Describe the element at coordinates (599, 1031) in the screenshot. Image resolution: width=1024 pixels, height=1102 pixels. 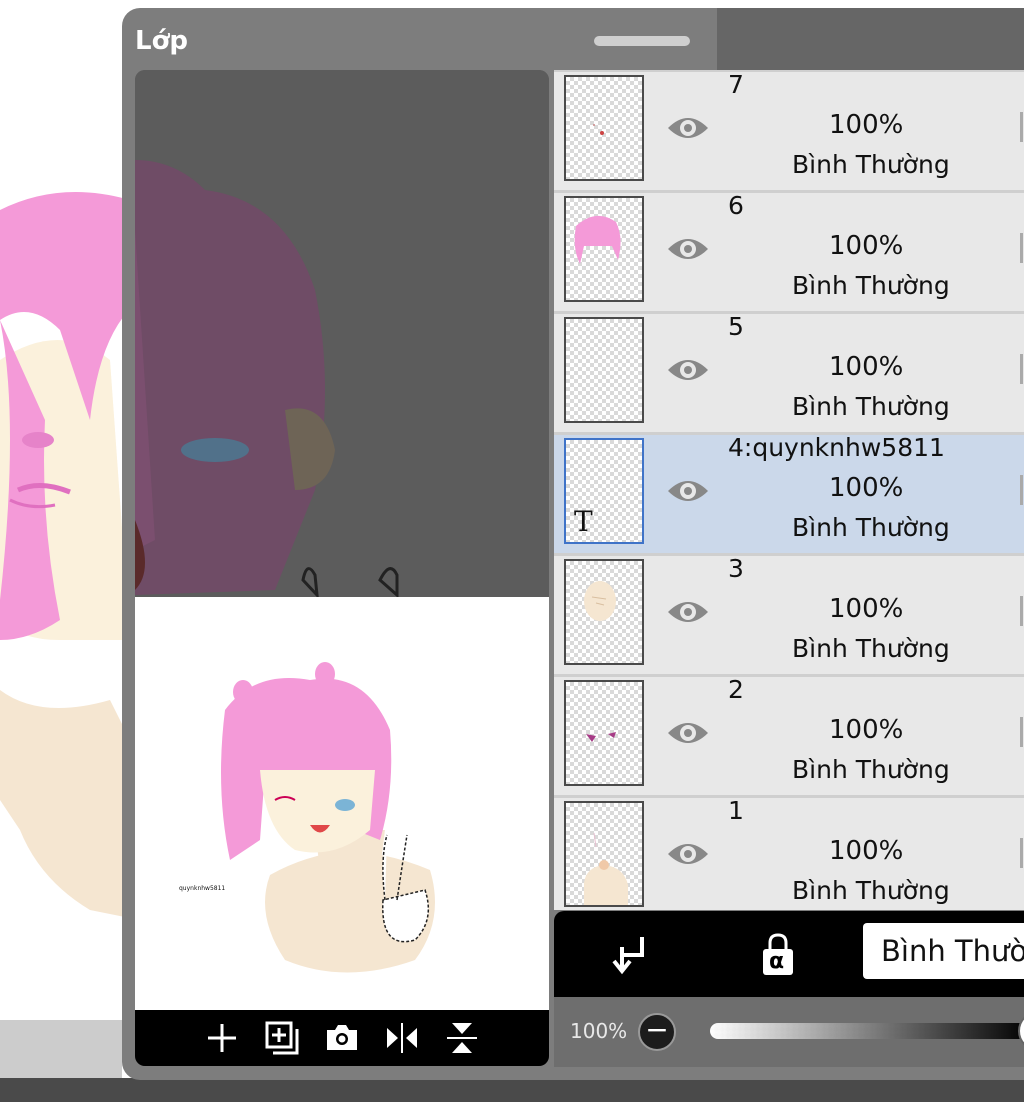
I see `opacity-value: 100%` at that location.